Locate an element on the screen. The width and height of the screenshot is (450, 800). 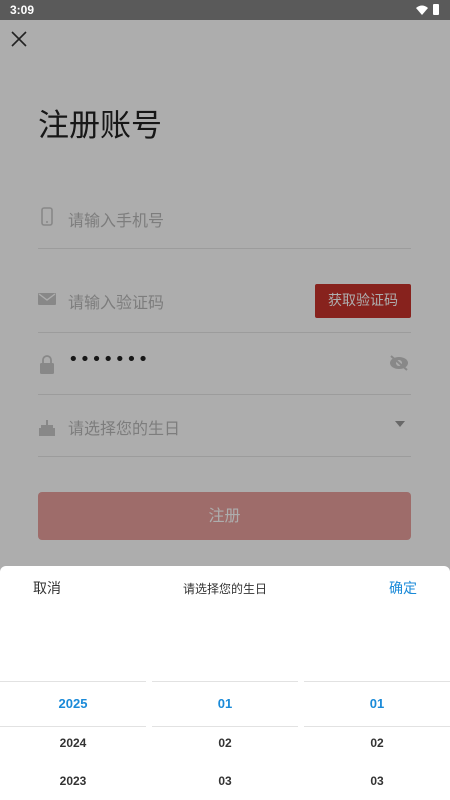
month-option: 03 is located at coordinates (225, 781).